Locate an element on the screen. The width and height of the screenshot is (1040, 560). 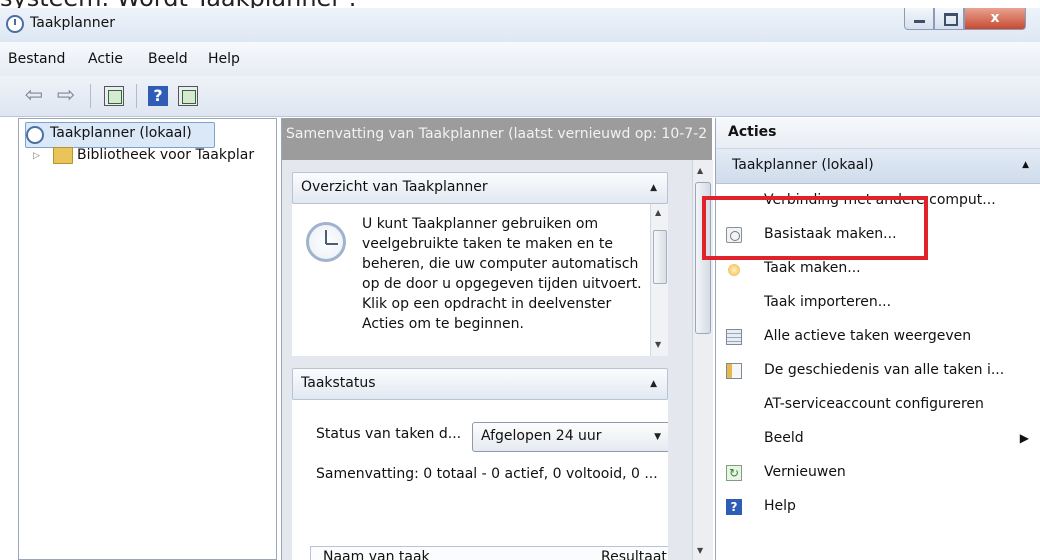
tree-item-taakplanner: Taakplanner (lokaal) is located at coordinates (120, 135).